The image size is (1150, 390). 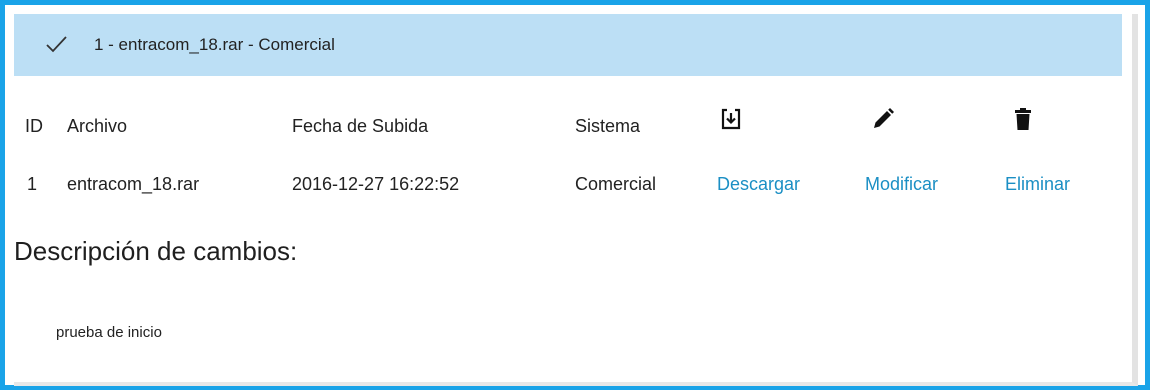 I want to click on trash-icon, so click(x=1023, y=119).